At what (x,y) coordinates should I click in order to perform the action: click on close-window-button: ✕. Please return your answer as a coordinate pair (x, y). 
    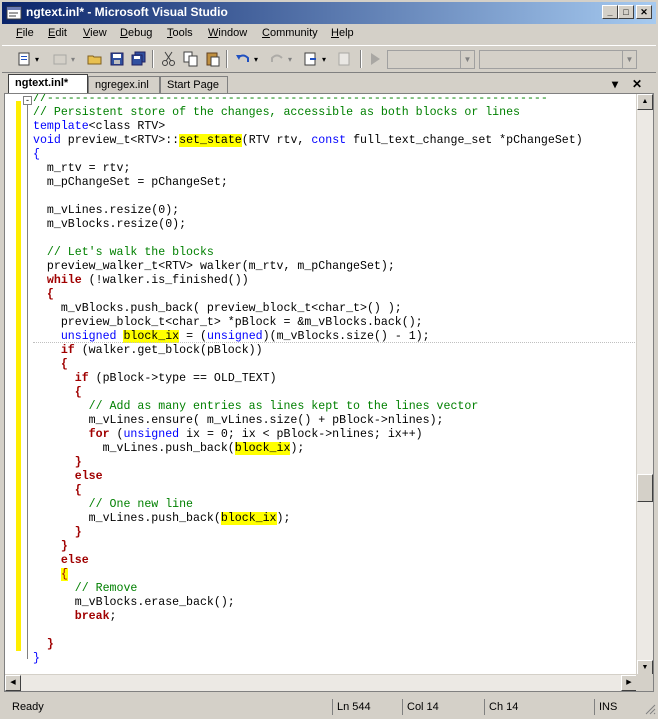
    Looking at the image, I should click on (644, 12).